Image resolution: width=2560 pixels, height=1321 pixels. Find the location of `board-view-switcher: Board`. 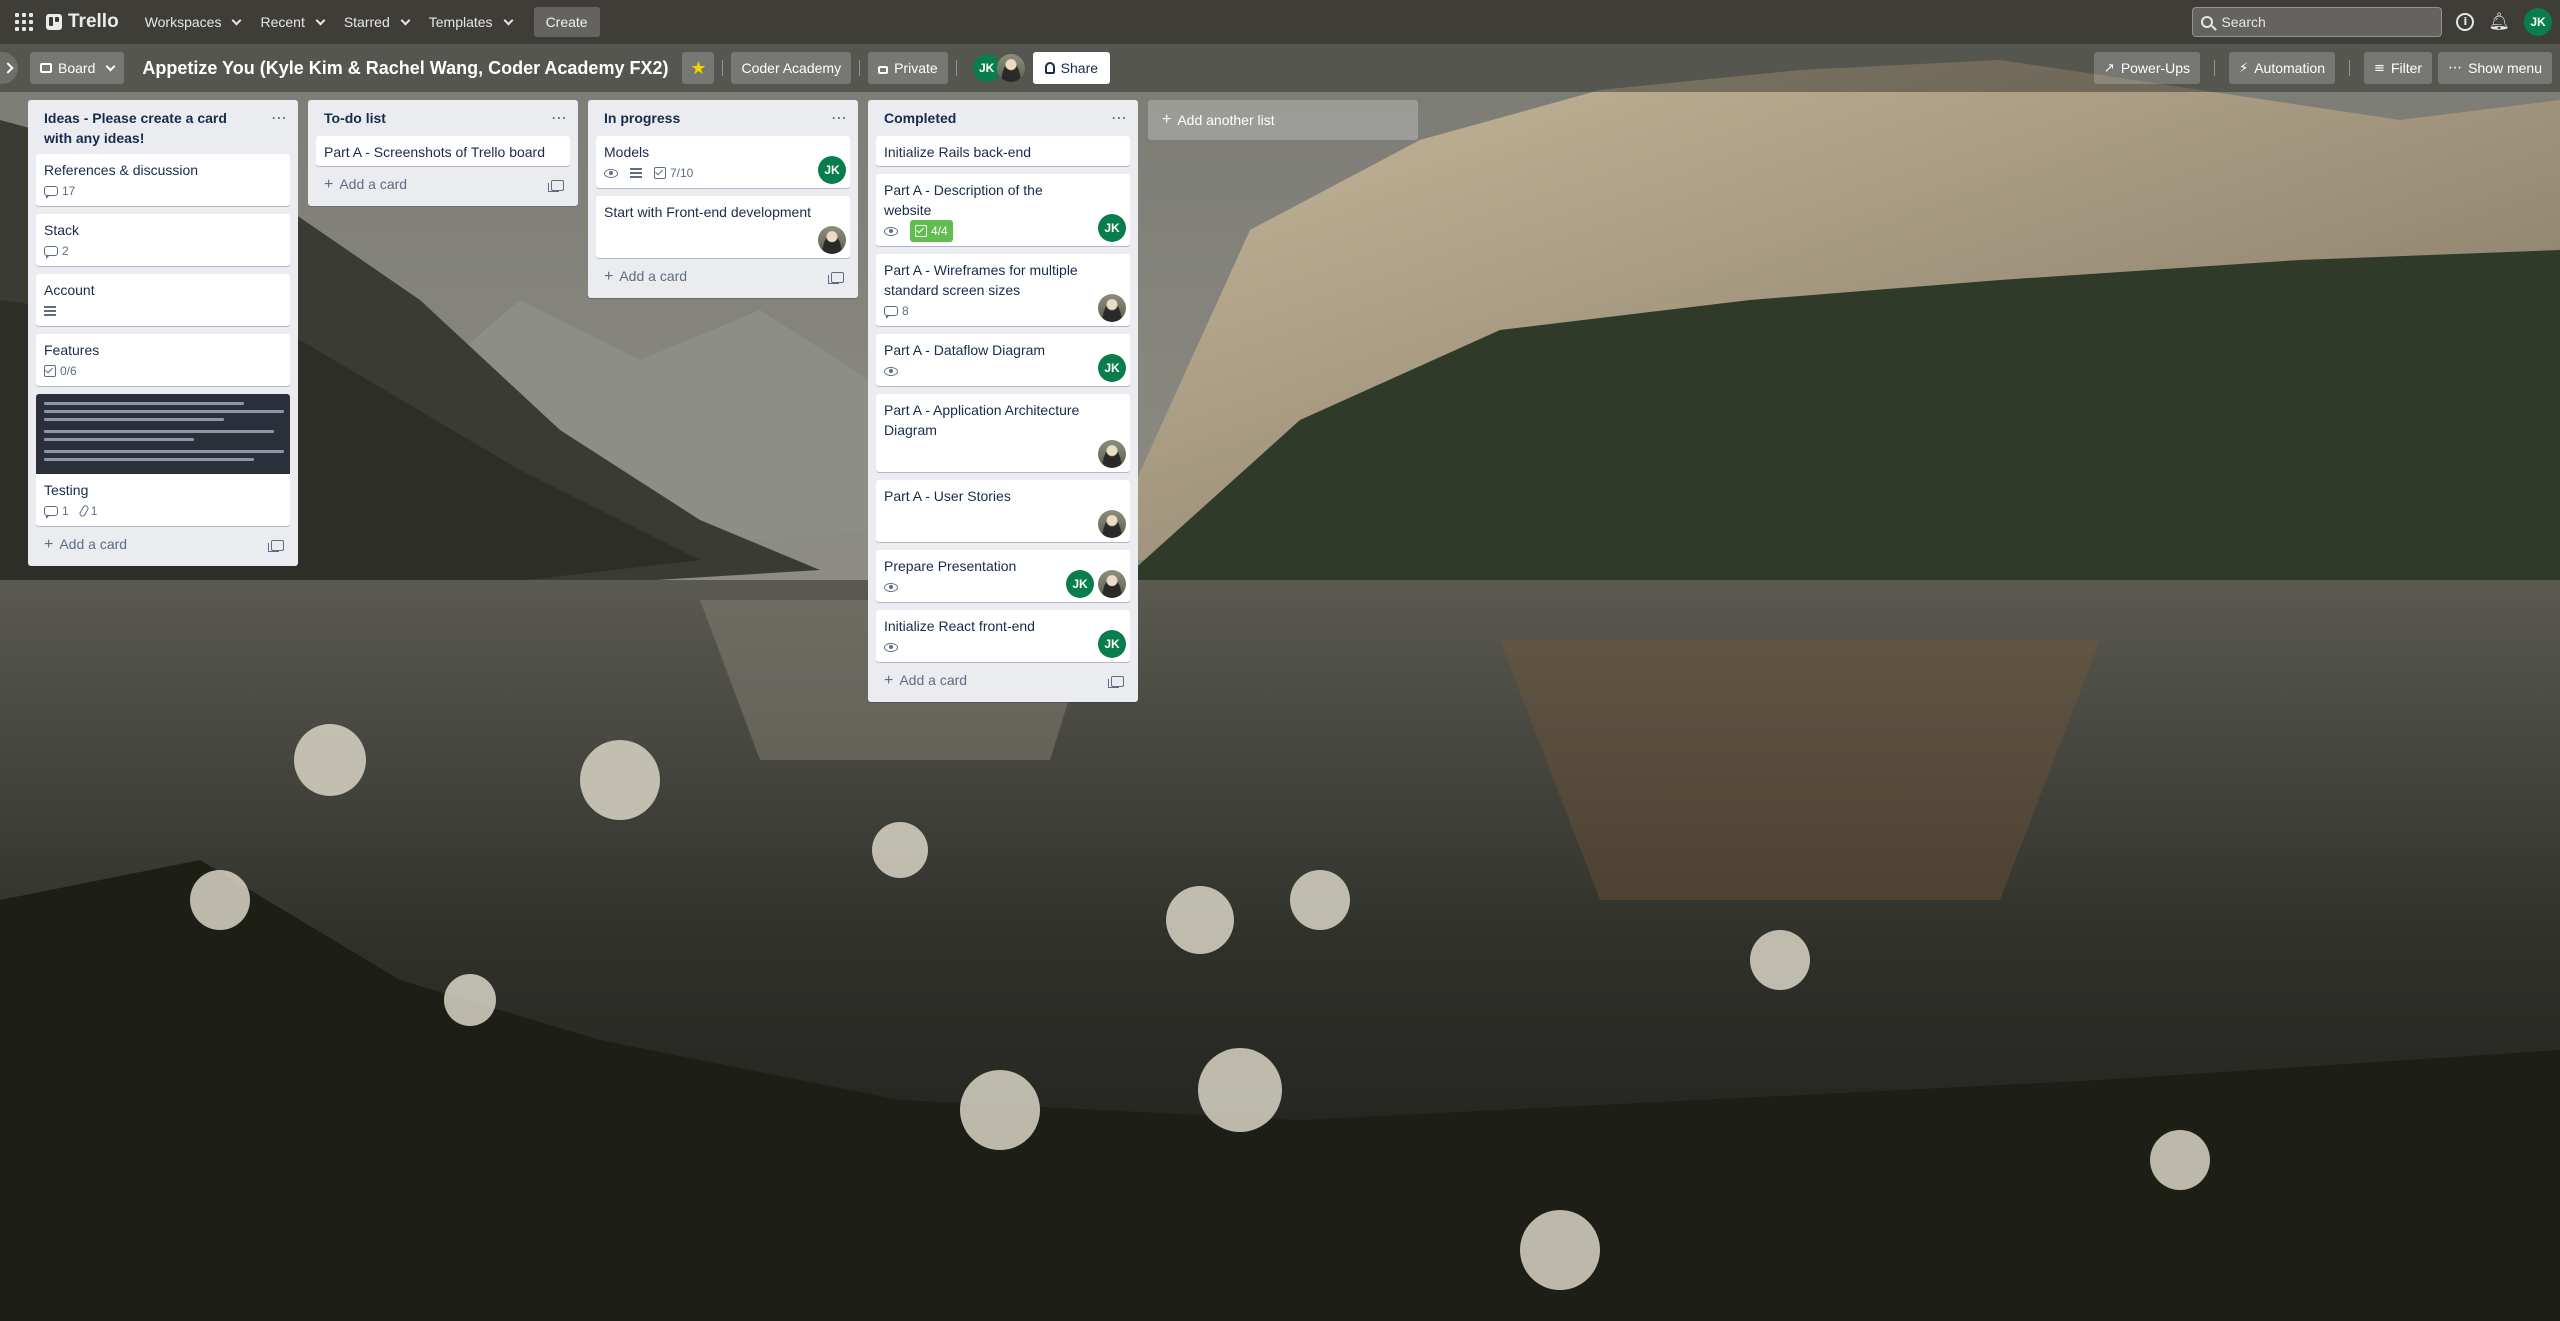

board-view-switcher: Board is located at coordinates (77, 68).